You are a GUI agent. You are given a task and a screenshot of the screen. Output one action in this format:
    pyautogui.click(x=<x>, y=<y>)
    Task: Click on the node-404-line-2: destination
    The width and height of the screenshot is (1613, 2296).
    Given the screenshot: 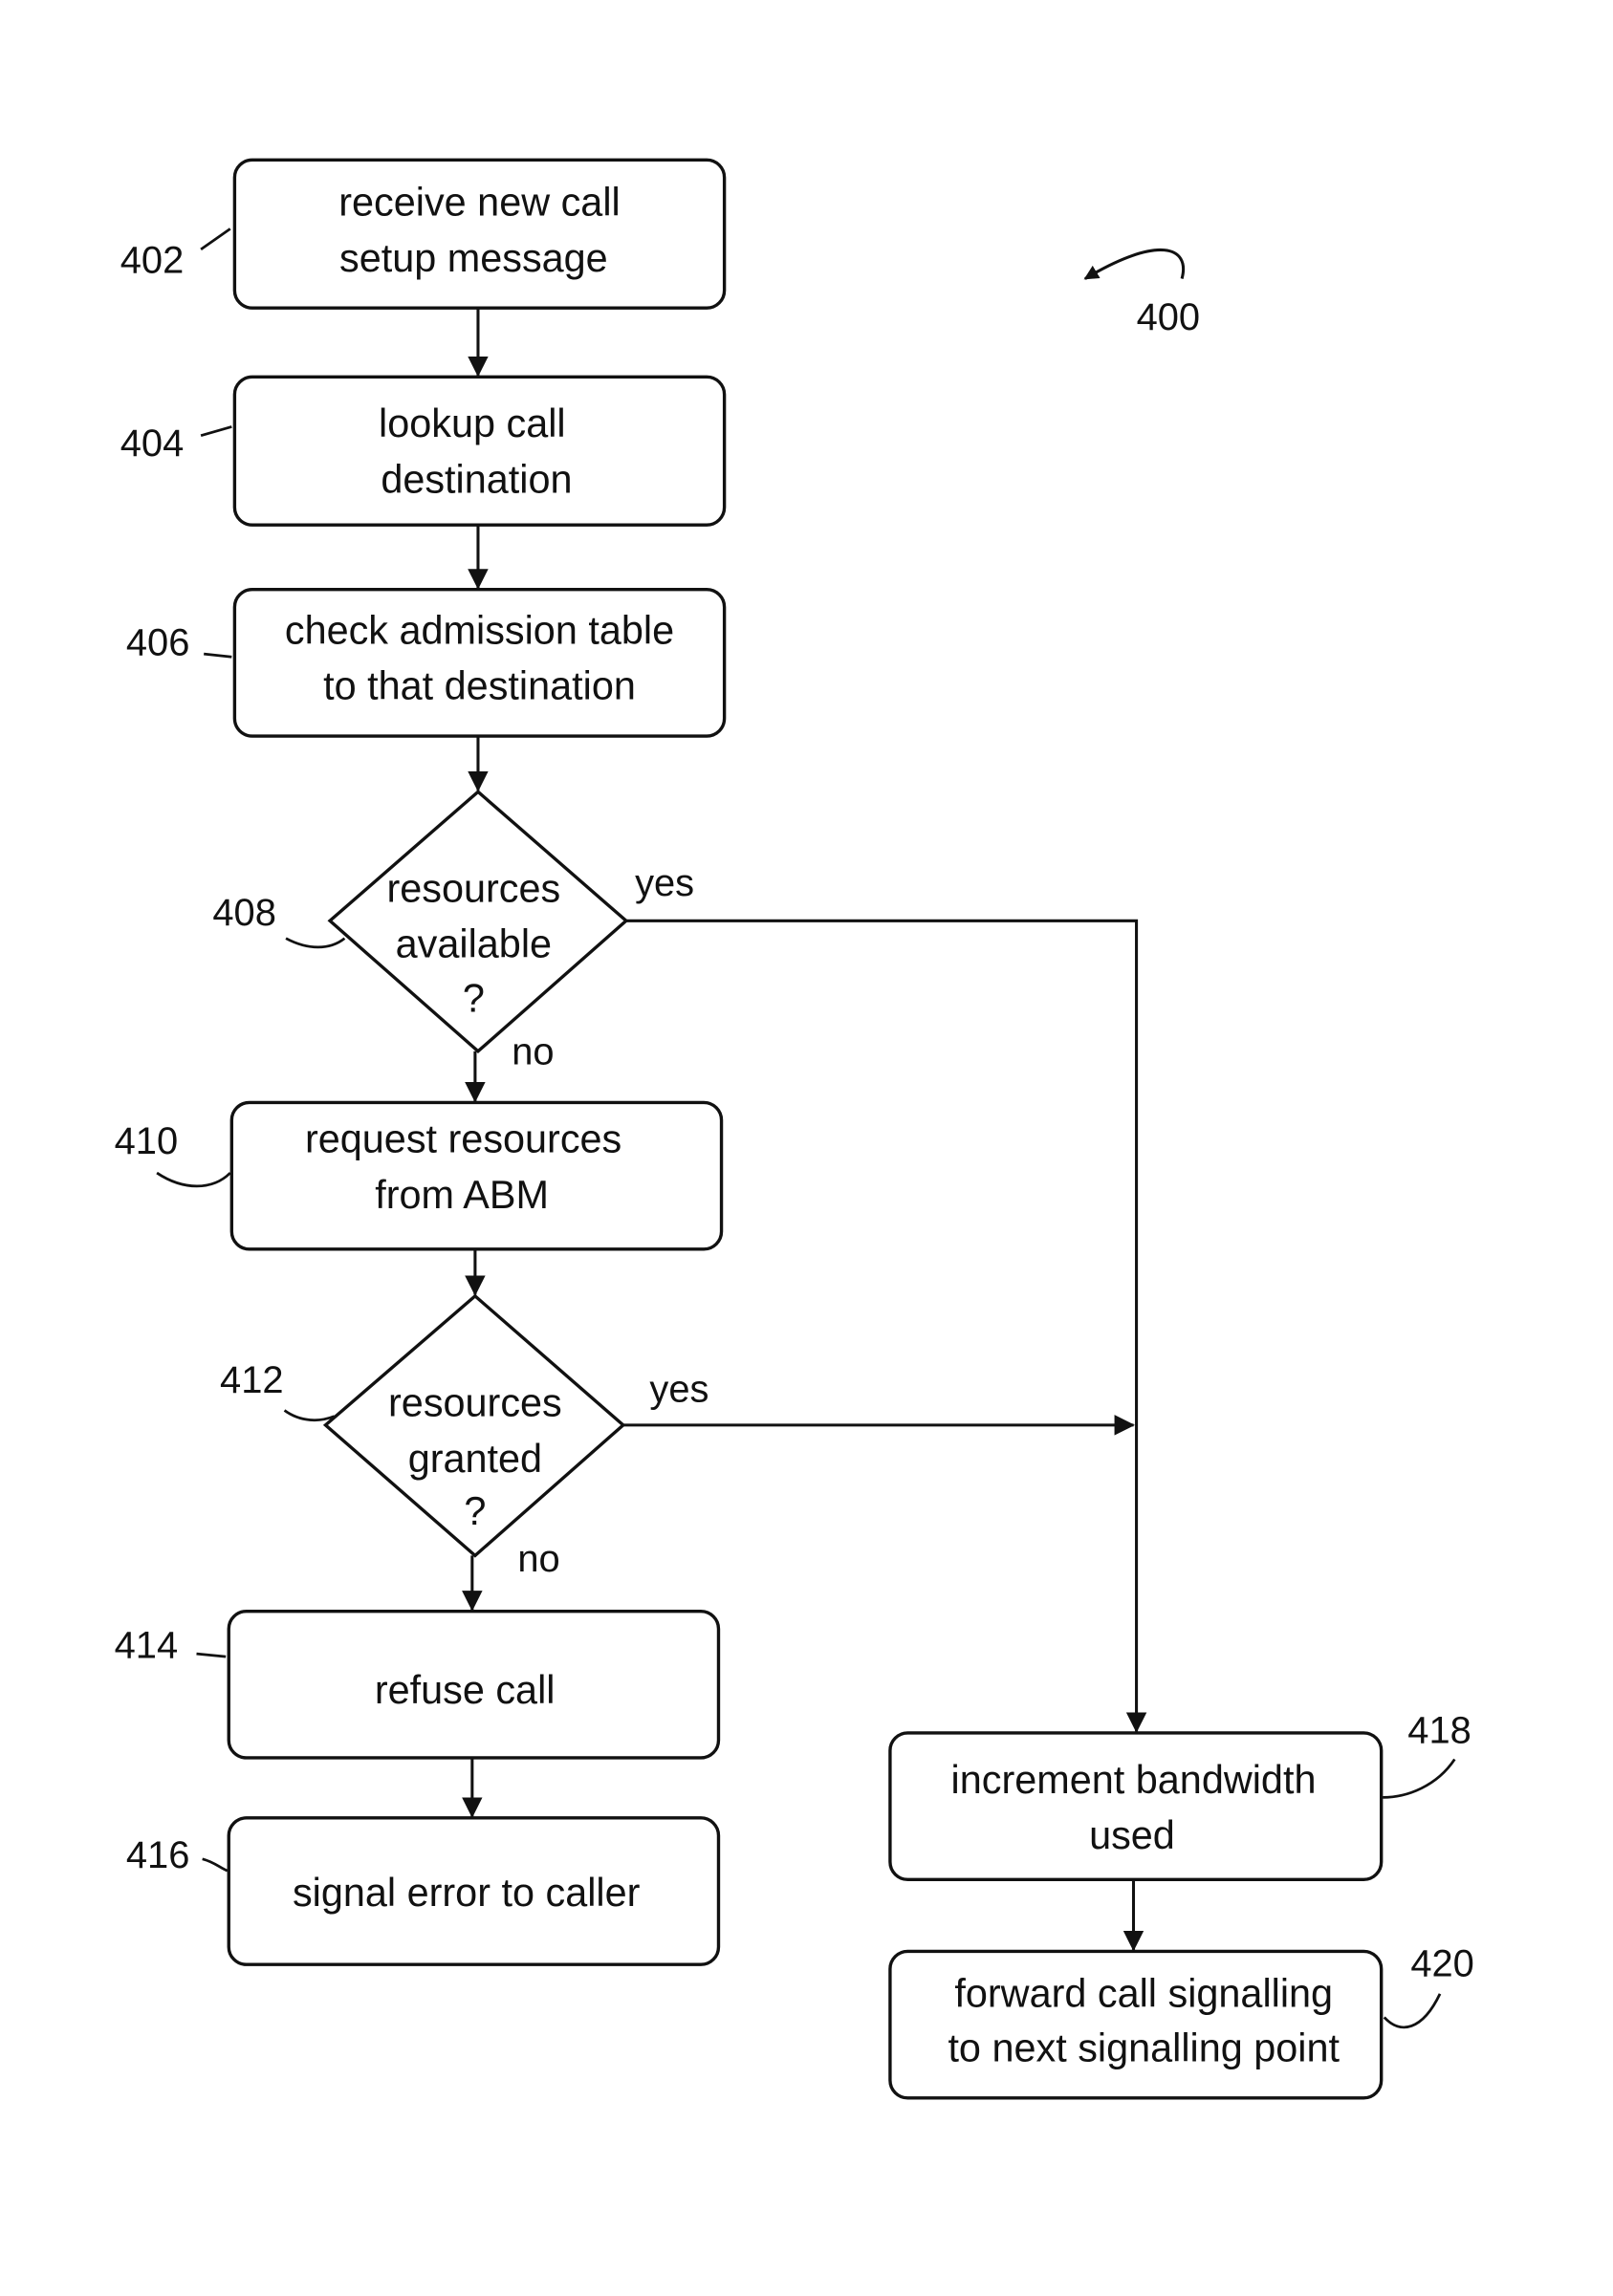 What is the action you would take?
    pyautogui.click(x=476, y=479)
    